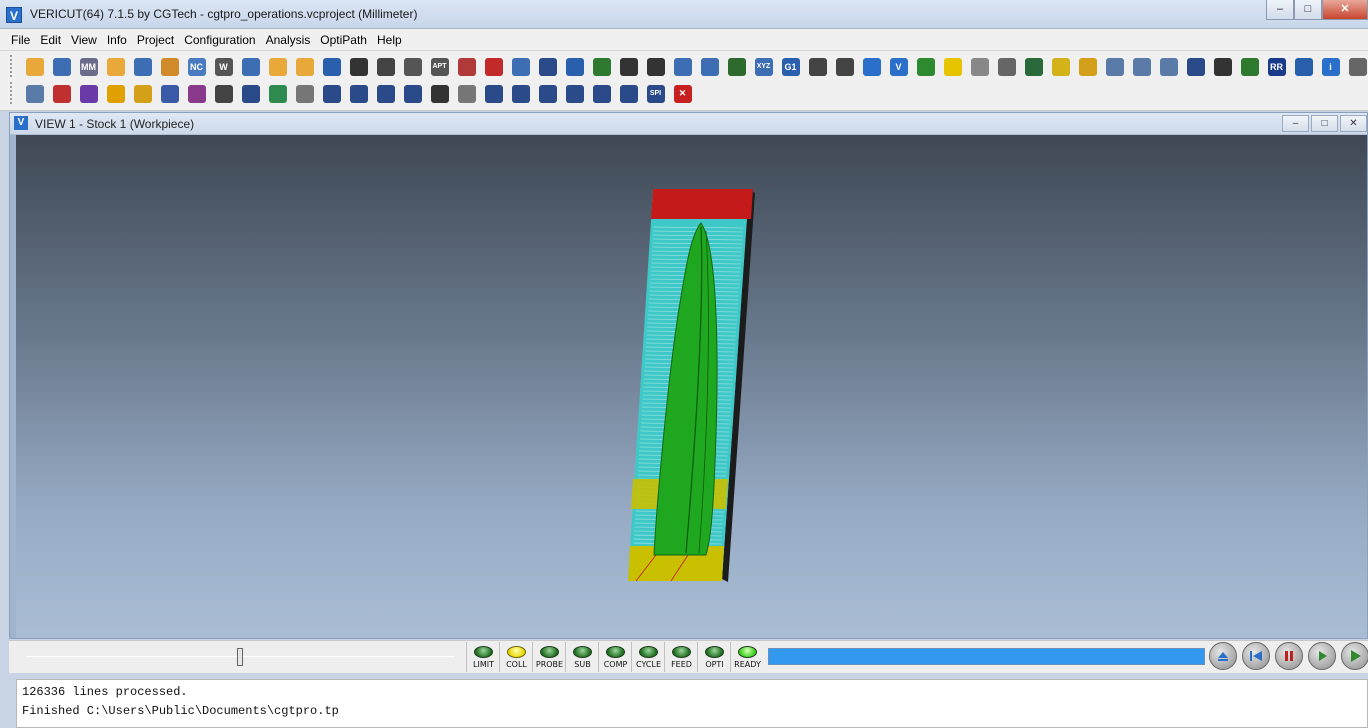 Image resolution: width=1368 pixels, height=728 pixels. I want to click on step-button, so click(1322, 656).